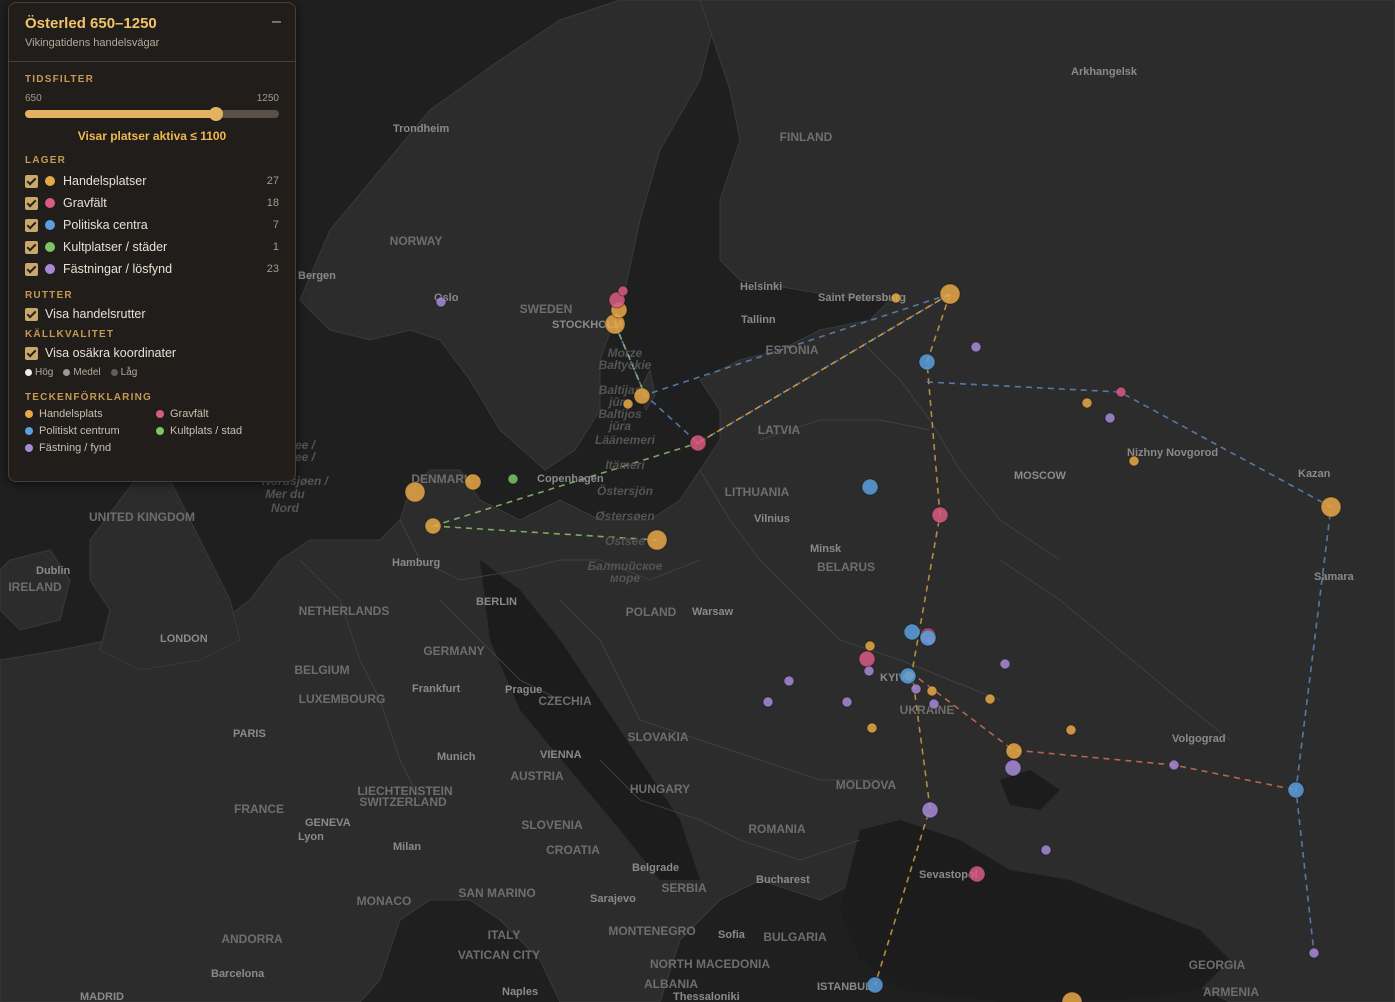  What do you see at coordinates (152, 353) in the screenshot?
I see `uncertain-coordinates-toggle: Visa osäkra koordinater` at bounding box center [152, 353].